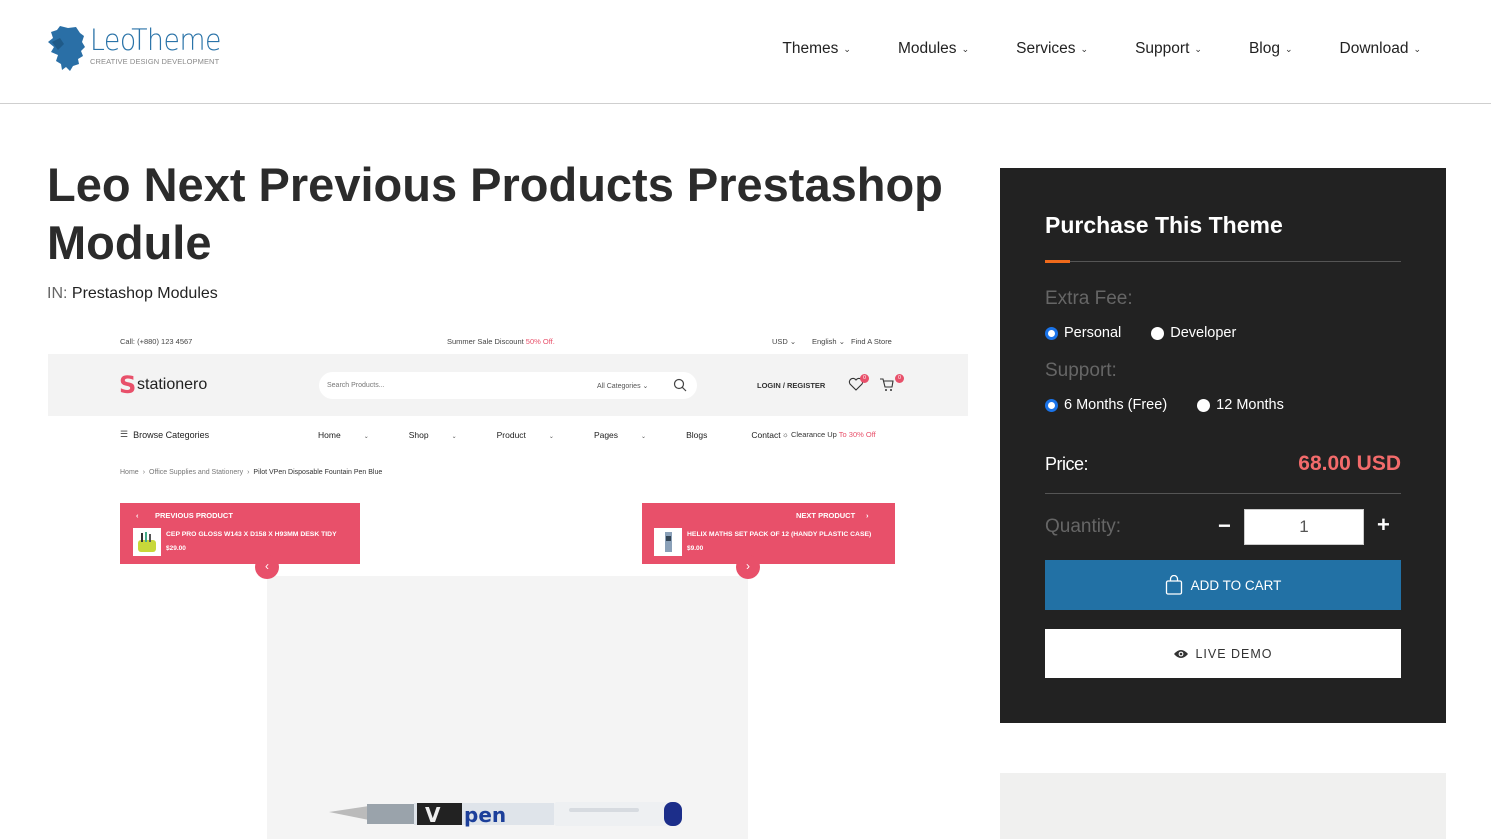 This screenshot has width=1491, height=839. Describe the element at coordinates (128, 385) in the screenshot. I see `store-logo-icon: S` at that location.